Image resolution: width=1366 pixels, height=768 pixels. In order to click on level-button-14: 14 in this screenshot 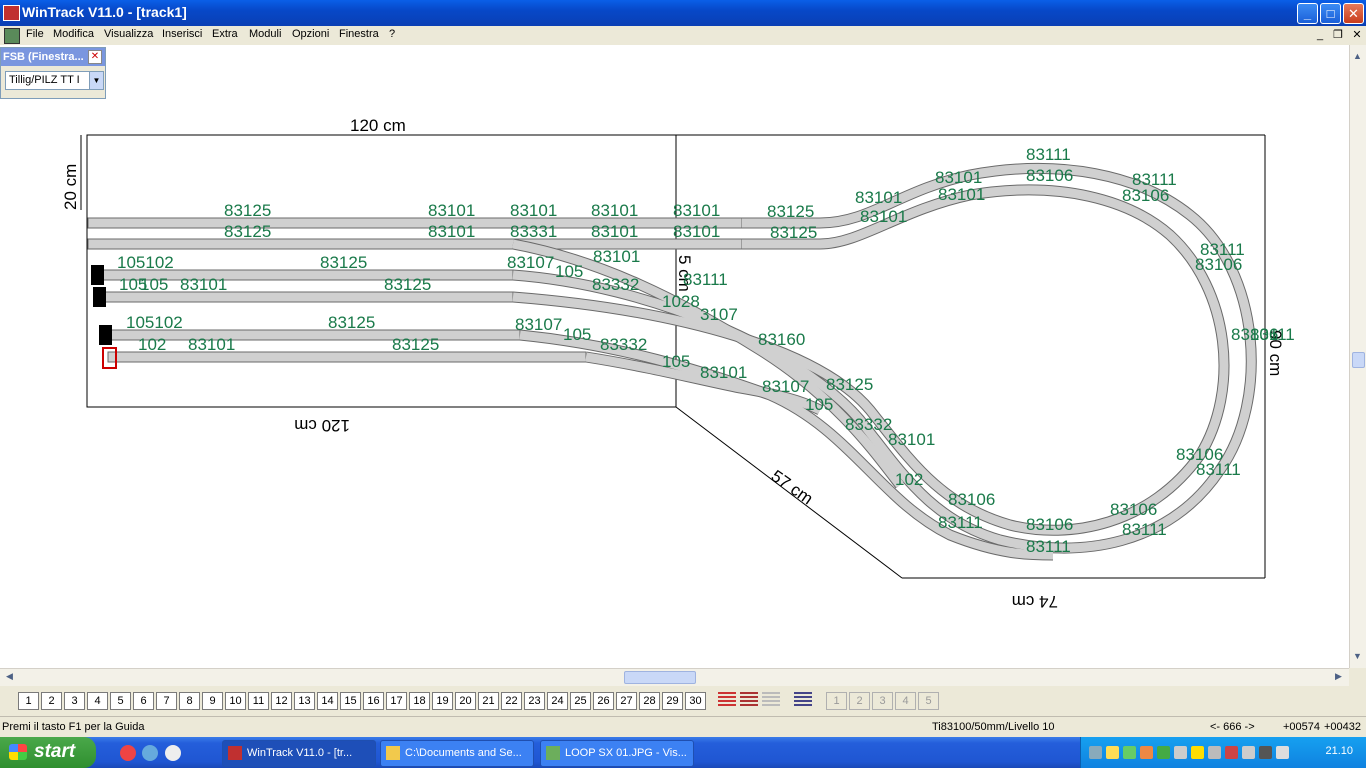, I will do `click(327, 701)`.